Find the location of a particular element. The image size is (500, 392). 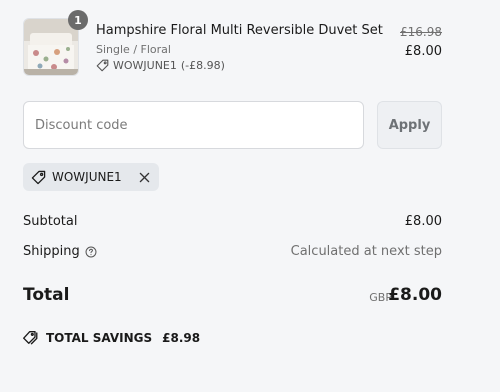

shipping-label: Shipping is located at coordinates (60, 251).